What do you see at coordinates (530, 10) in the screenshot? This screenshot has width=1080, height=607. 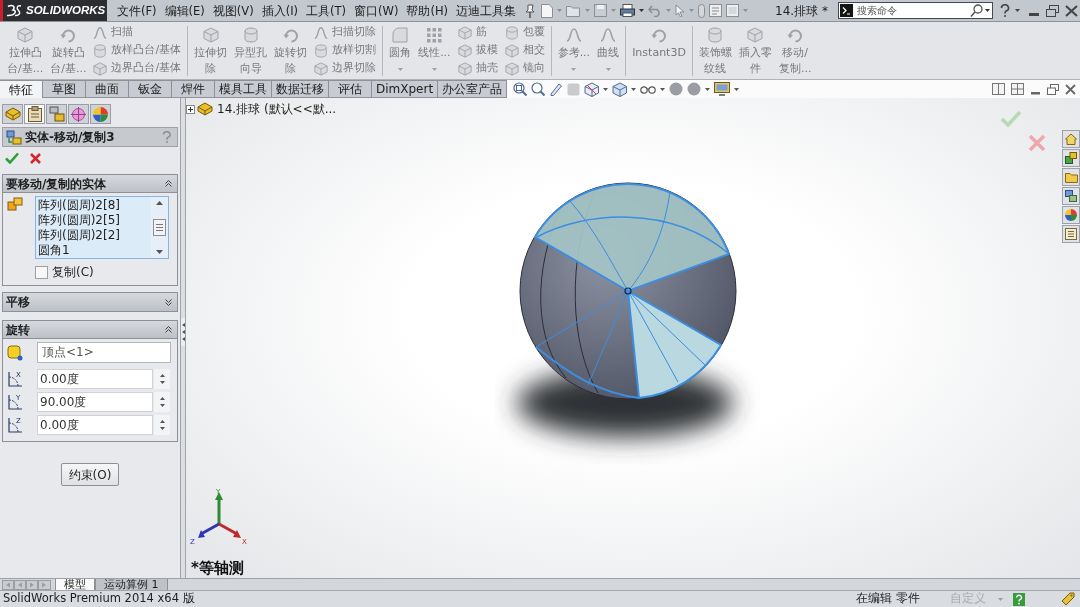 I see `pin-icon` at bounding box center [530, 10].